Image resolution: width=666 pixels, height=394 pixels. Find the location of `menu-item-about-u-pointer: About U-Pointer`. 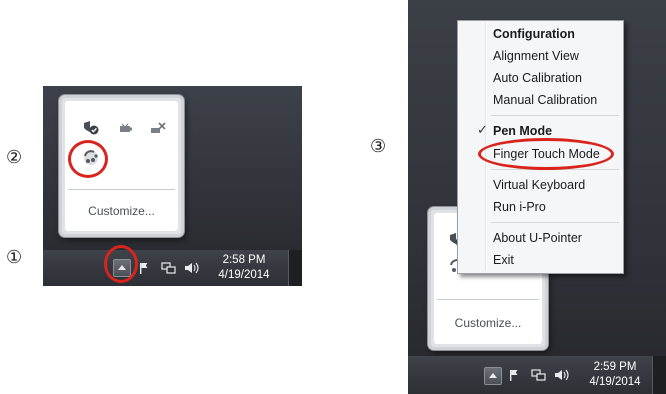

menu-item-about-u-pointer: About U-Pointer is located at coordinates (537, 238).